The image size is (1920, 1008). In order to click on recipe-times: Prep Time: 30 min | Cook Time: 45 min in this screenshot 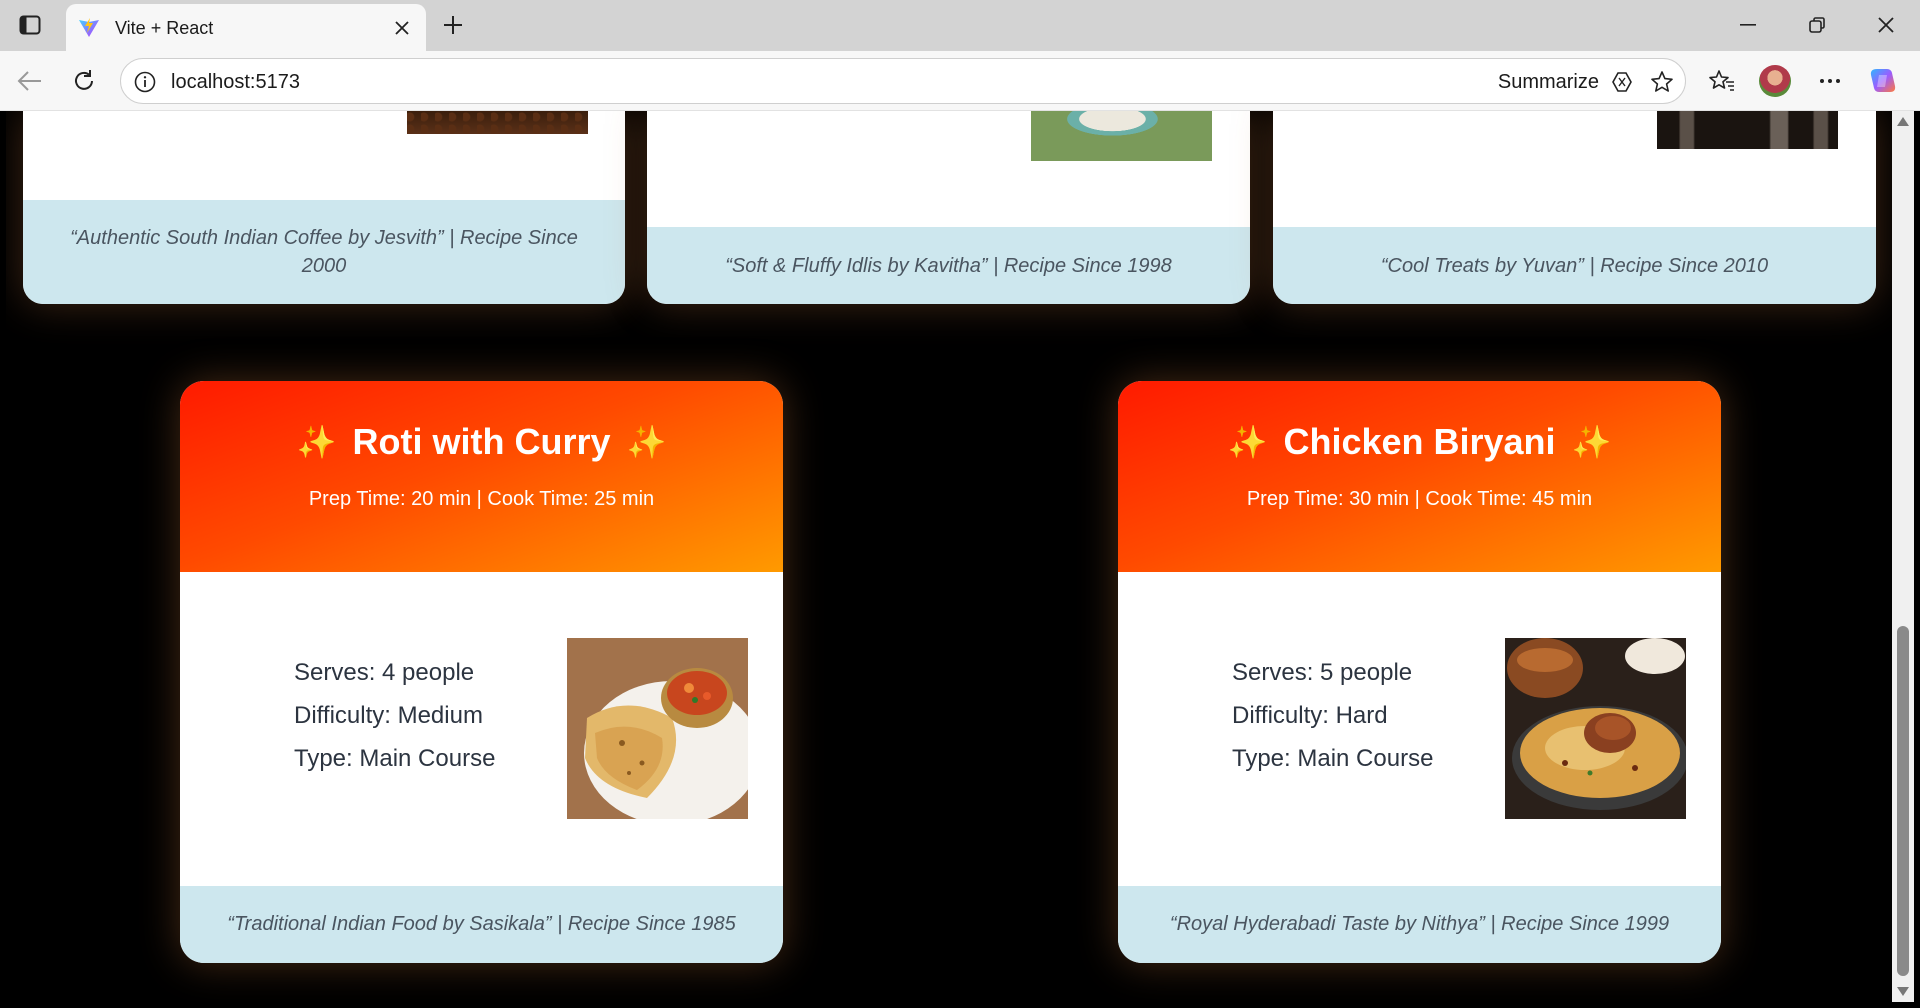, I will do `click(1419, 499)`.